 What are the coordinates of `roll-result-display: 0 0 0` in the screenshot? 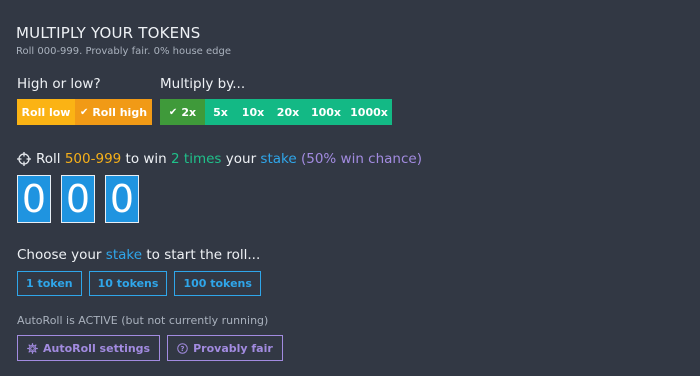 It's located at (78, 199).